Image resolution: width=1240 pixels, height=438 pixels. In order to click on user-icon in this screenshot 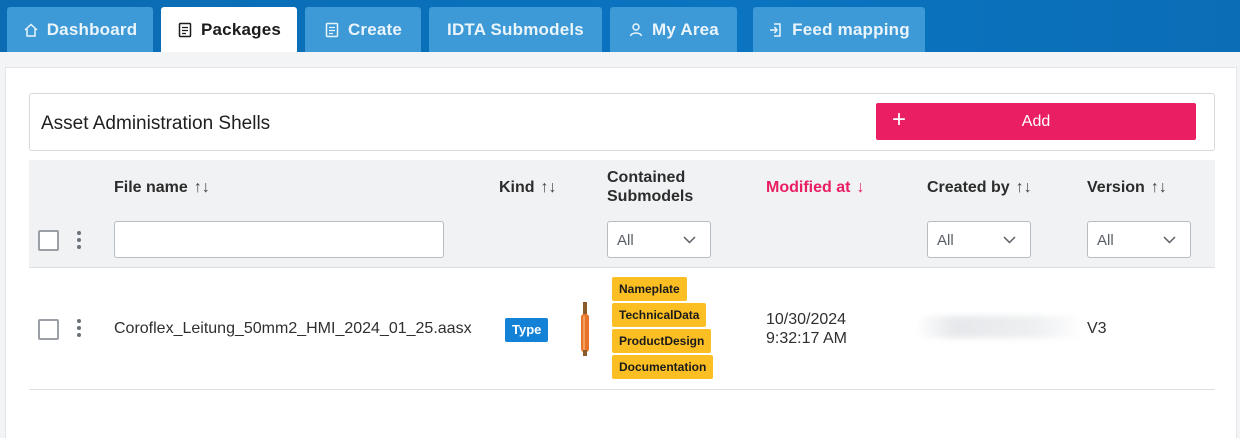, I will do `click(636, 29)`.